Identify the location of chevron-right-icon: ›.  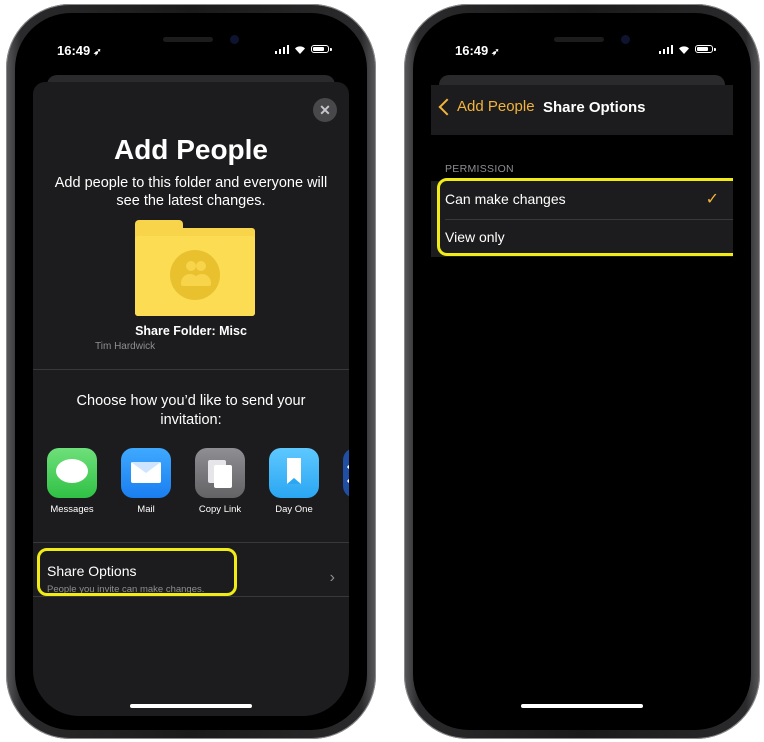
(332, 577).